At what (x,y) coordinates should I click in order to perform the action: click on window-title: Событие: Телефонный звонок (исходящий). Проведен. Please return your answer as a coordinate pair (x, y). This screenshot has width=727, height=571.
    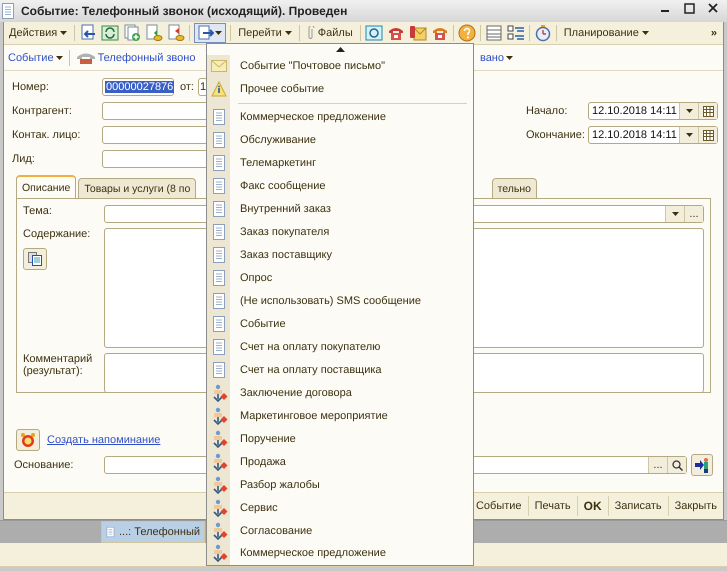
    Looking at the image, I should click on (184, 11).